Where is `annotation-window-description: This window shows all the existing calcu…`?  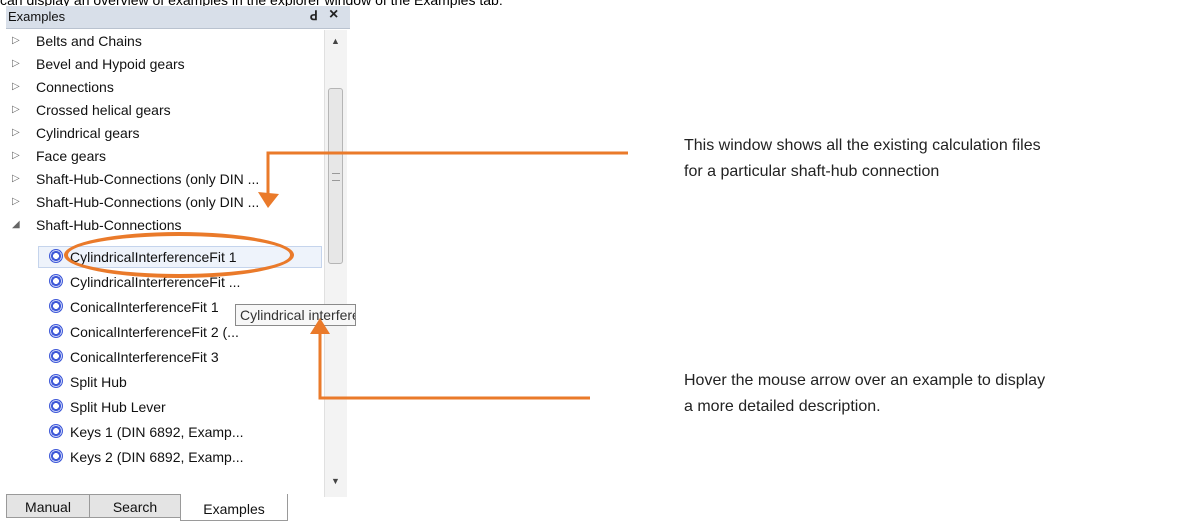
annotation-window-description: This window shows all the existing calcu… is located at coordinates (862, 158).